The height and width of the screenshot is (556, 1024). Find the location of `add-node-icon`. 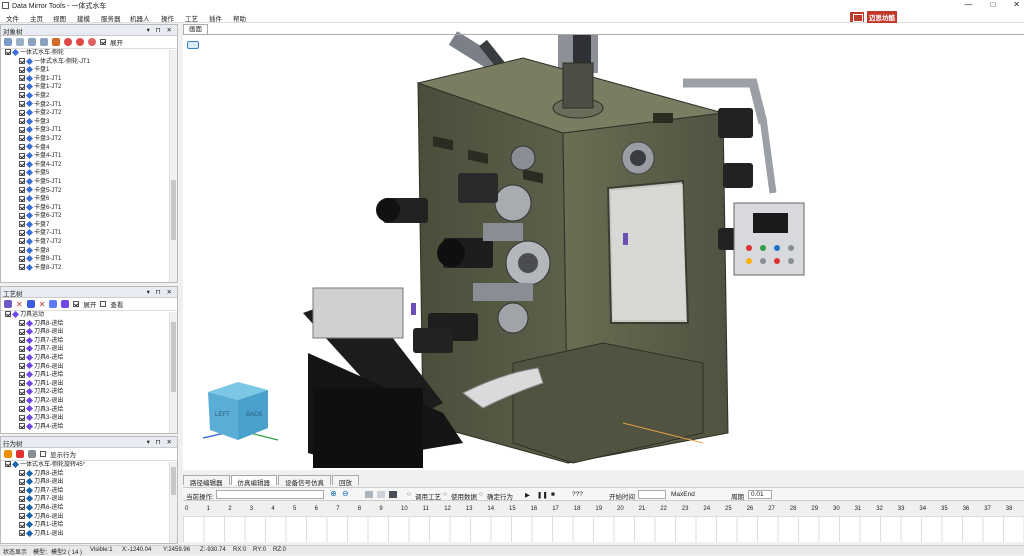

add-node-icon is located at coordinates (30, 304).